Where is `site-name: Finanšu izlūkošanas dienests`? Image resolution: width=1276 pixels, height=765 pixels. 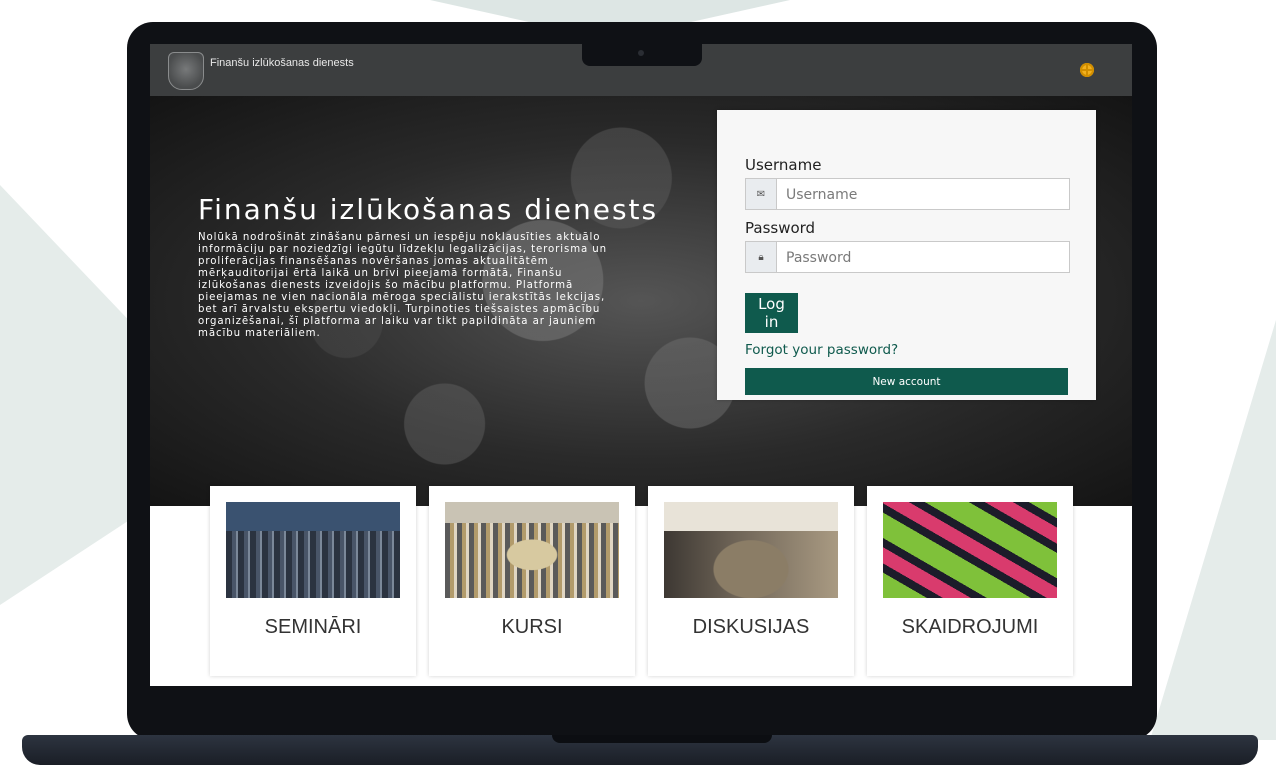 site-name: Finanšu izlūkošanas dienests is located at coordinates (285, 63).